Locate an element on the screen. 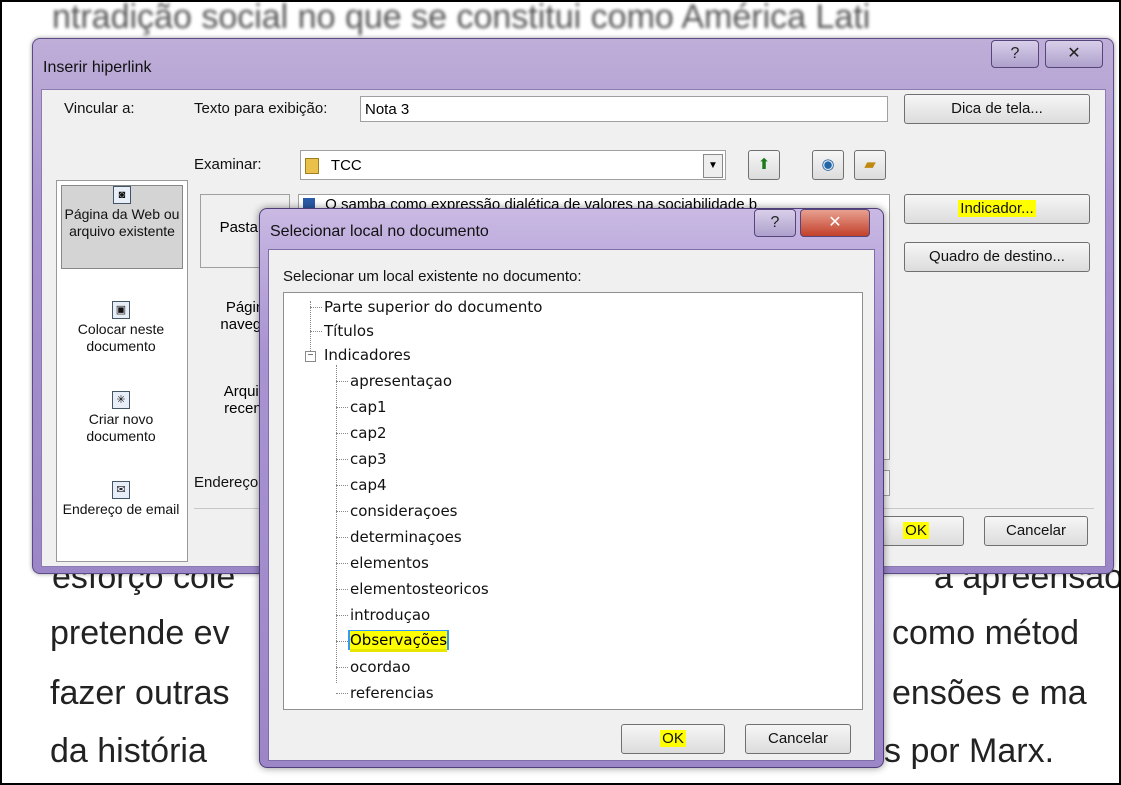  select-close-button: ✕ is located at coordinates (835, 223).